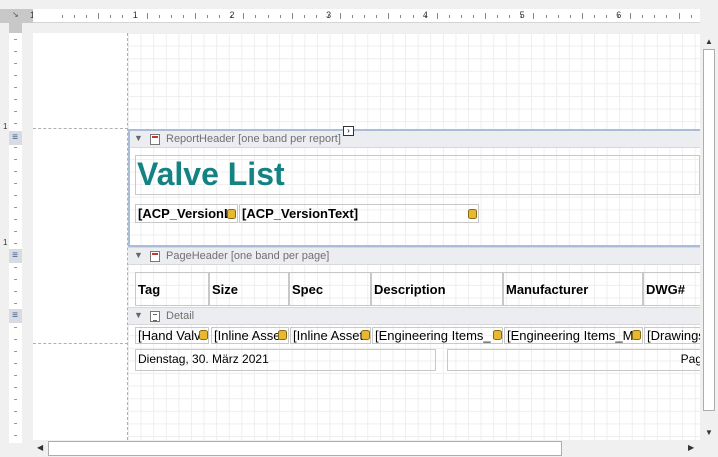 Image resolution: width=718 pixels, height=457 pixels. What do you see at coordinates (5, 242) in the screenshot?
I see `vertical-ruler-label: 1` at bounding box center [5, 242].